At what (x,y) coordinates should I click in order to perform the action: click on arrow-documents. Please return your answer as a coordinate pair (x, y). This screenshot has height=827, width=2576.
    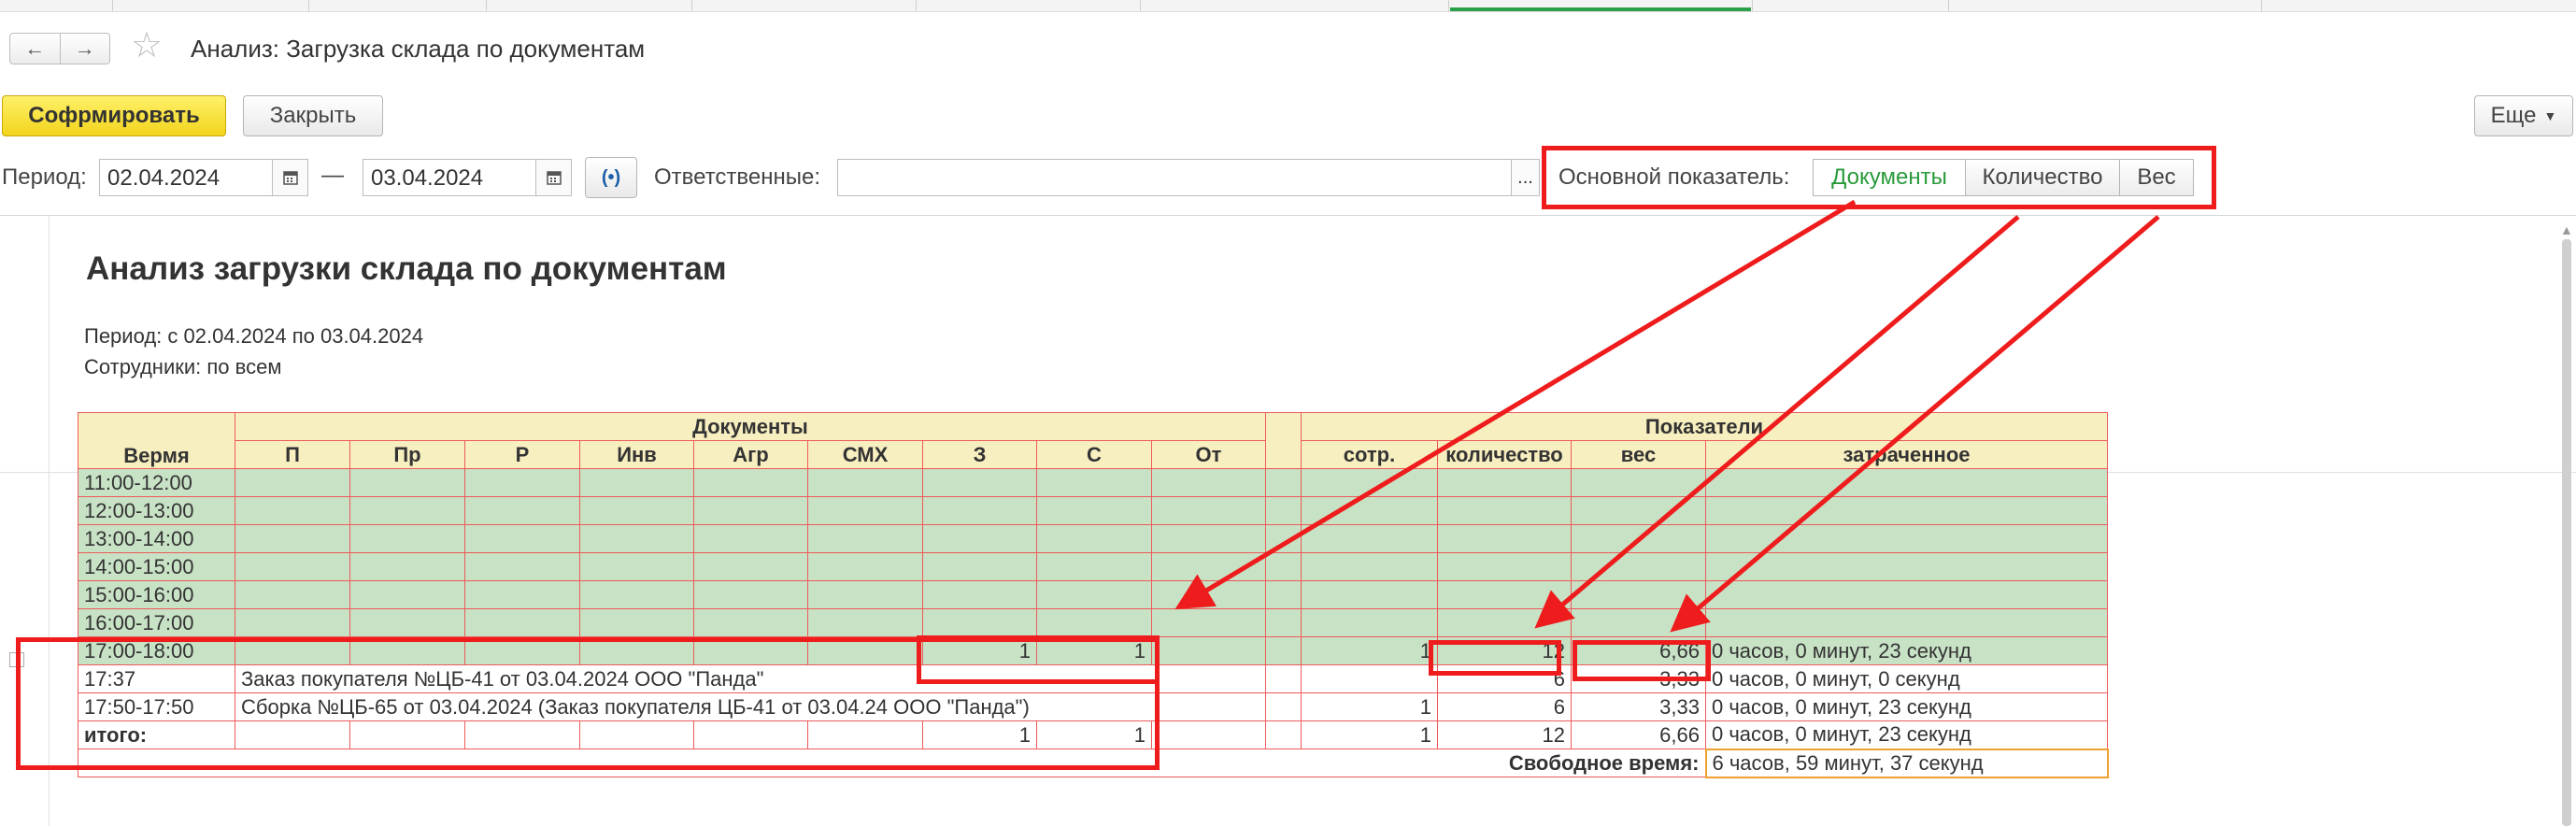
    Looking at the image, I should click on (1516, 404).